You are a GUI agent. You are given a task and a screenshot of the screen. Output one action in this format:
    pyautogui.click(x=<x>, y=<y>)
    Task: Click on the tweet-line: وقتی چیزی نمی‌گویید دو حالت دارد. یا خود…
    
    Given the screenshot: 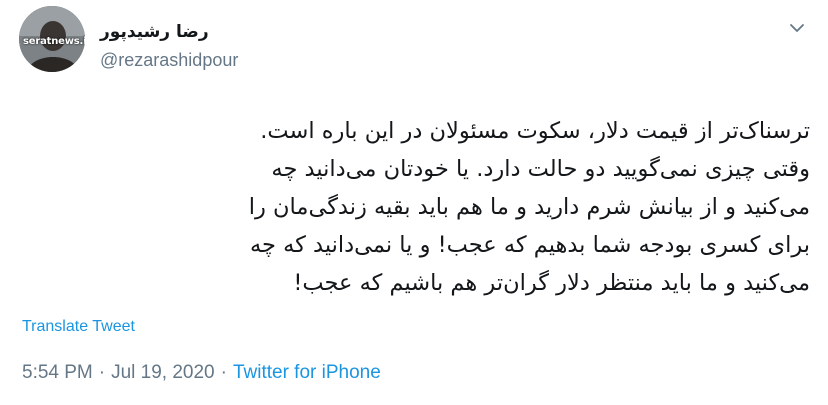 What is the action you would take?
    pyautogui.click(x=540, y=169)
    